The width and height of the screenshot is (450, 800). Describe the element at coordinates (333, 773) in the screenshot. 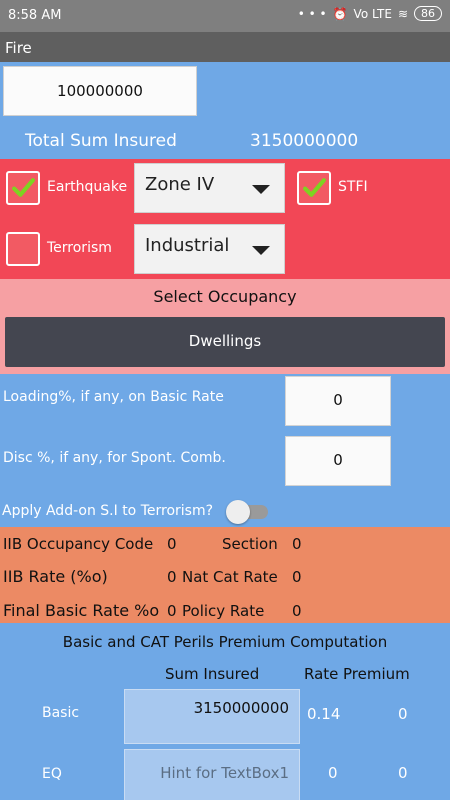

I see `eq-rate-value: 0` at that location.